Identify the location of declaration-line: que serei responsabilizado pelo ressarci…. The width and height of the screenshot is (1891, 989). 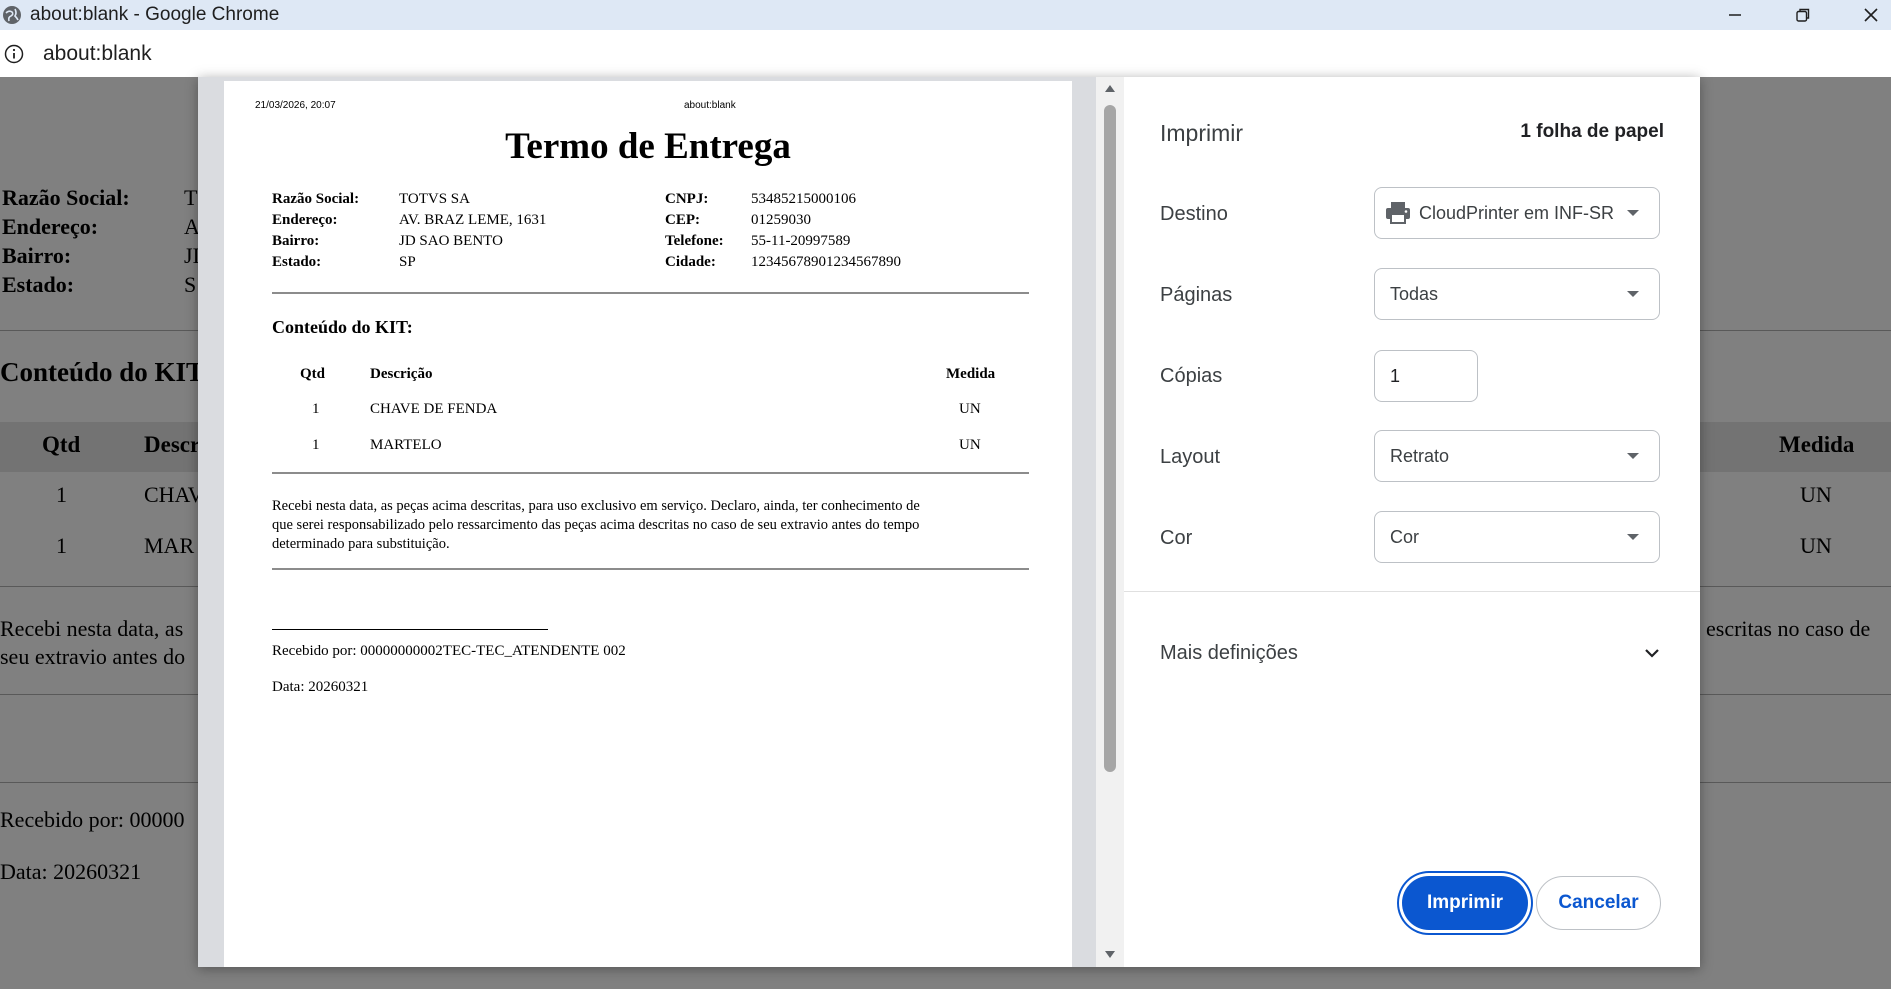
(596, 525).